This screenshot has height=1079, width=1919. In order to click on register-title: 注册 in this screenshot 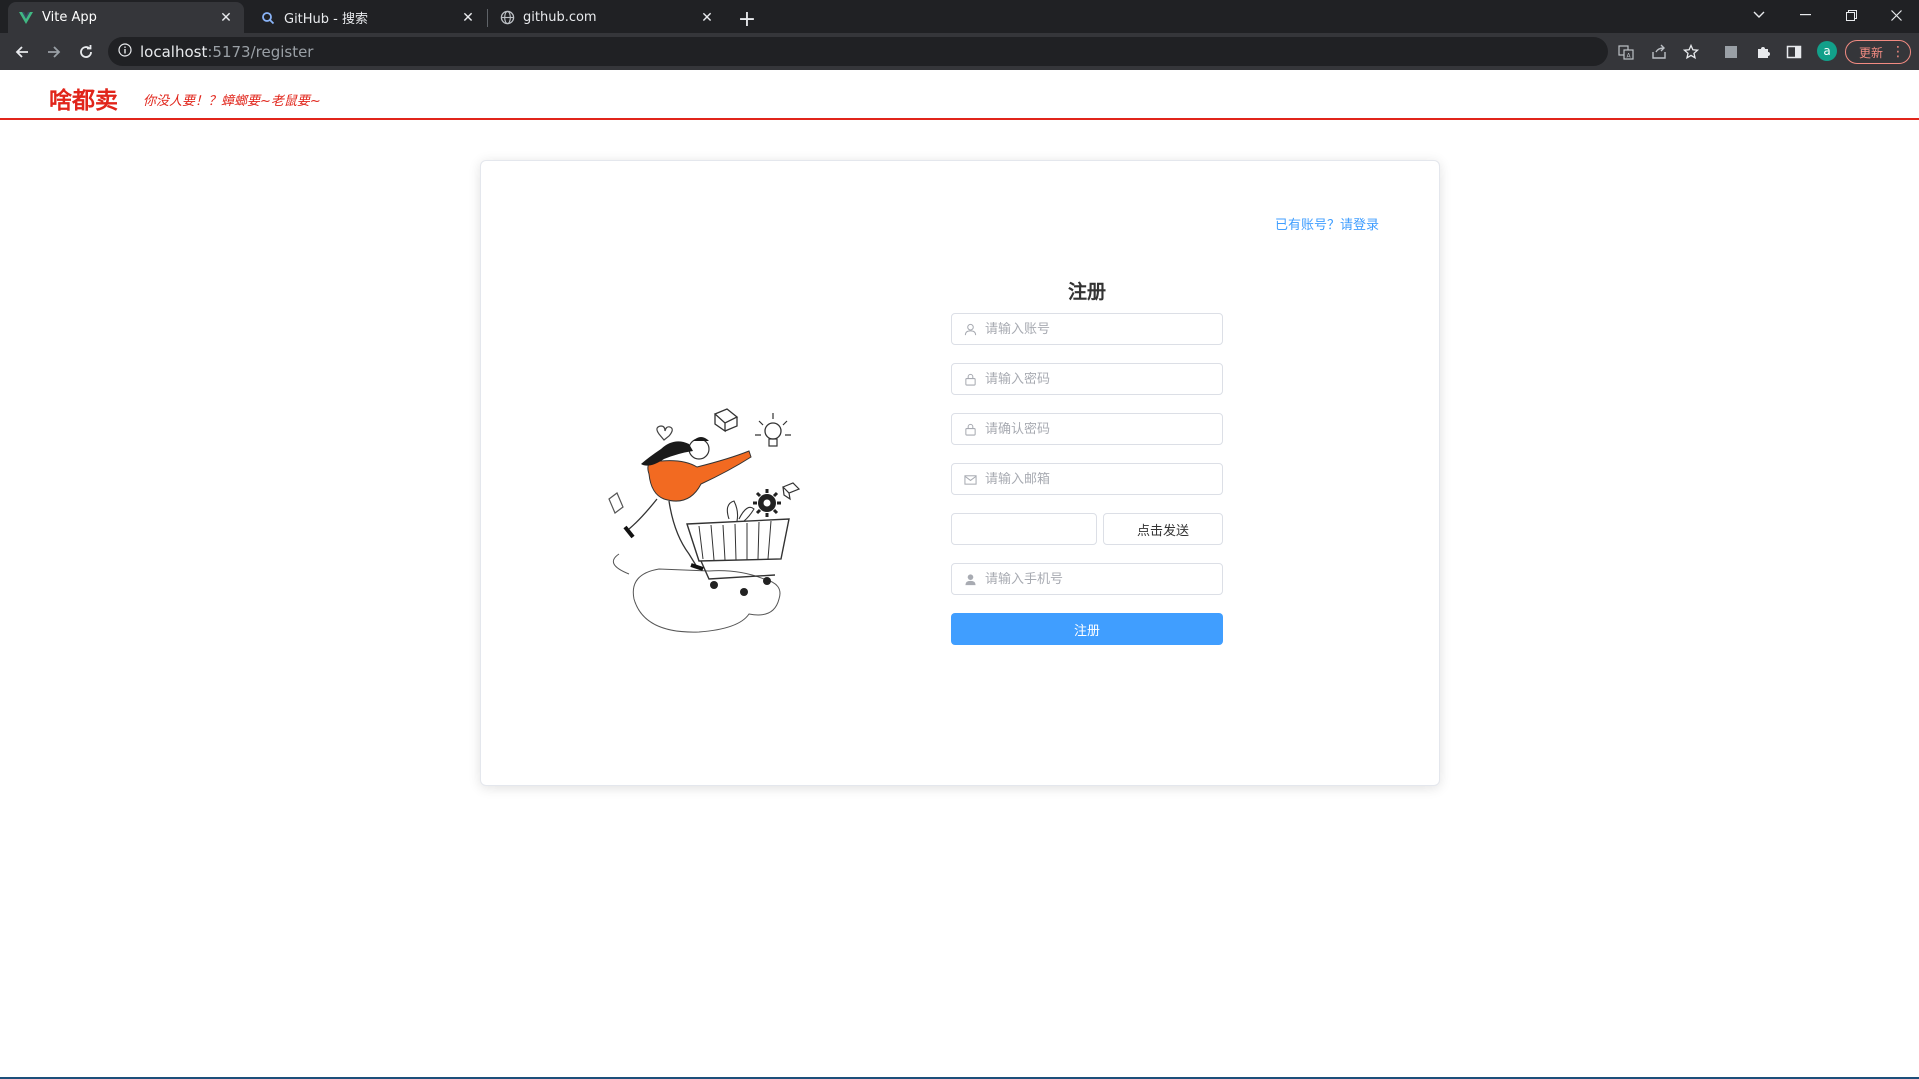, I will do `click(1086, 292)`.